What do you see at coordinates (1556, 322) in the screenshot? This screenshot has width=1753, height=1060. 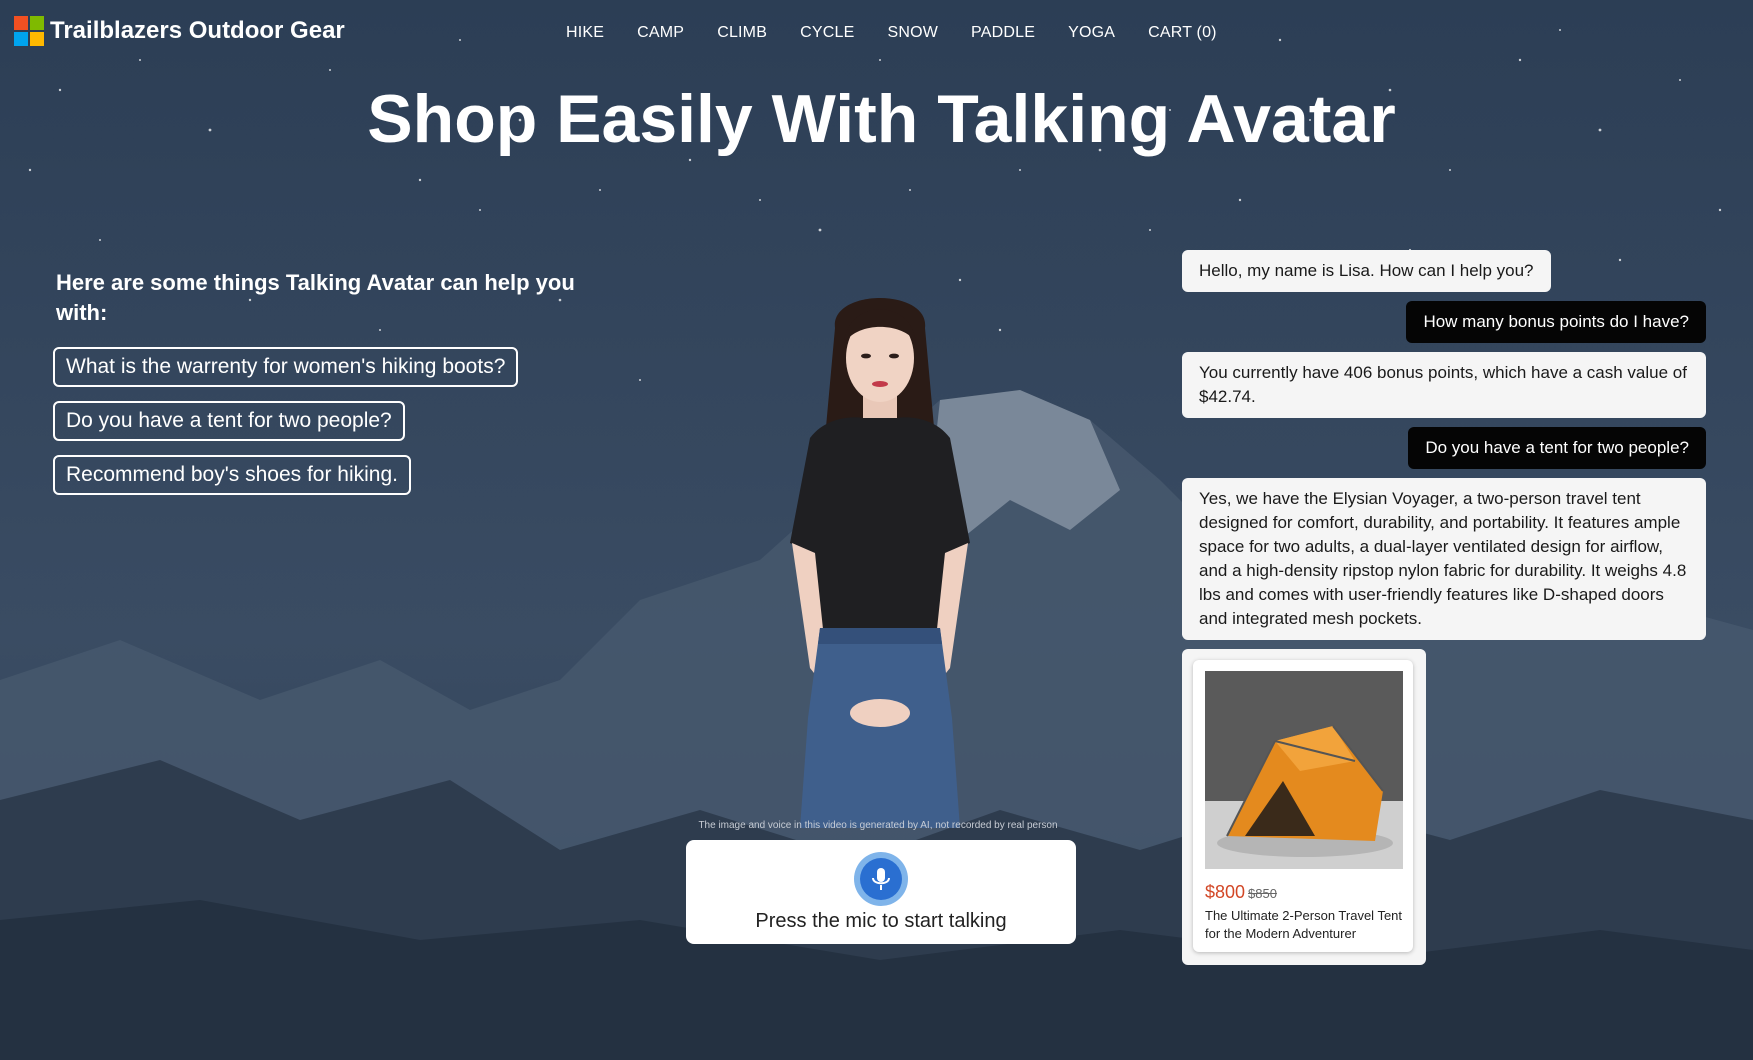 I see `user-message: How many bonus points do I have?` at bounding box center [1556, 322].